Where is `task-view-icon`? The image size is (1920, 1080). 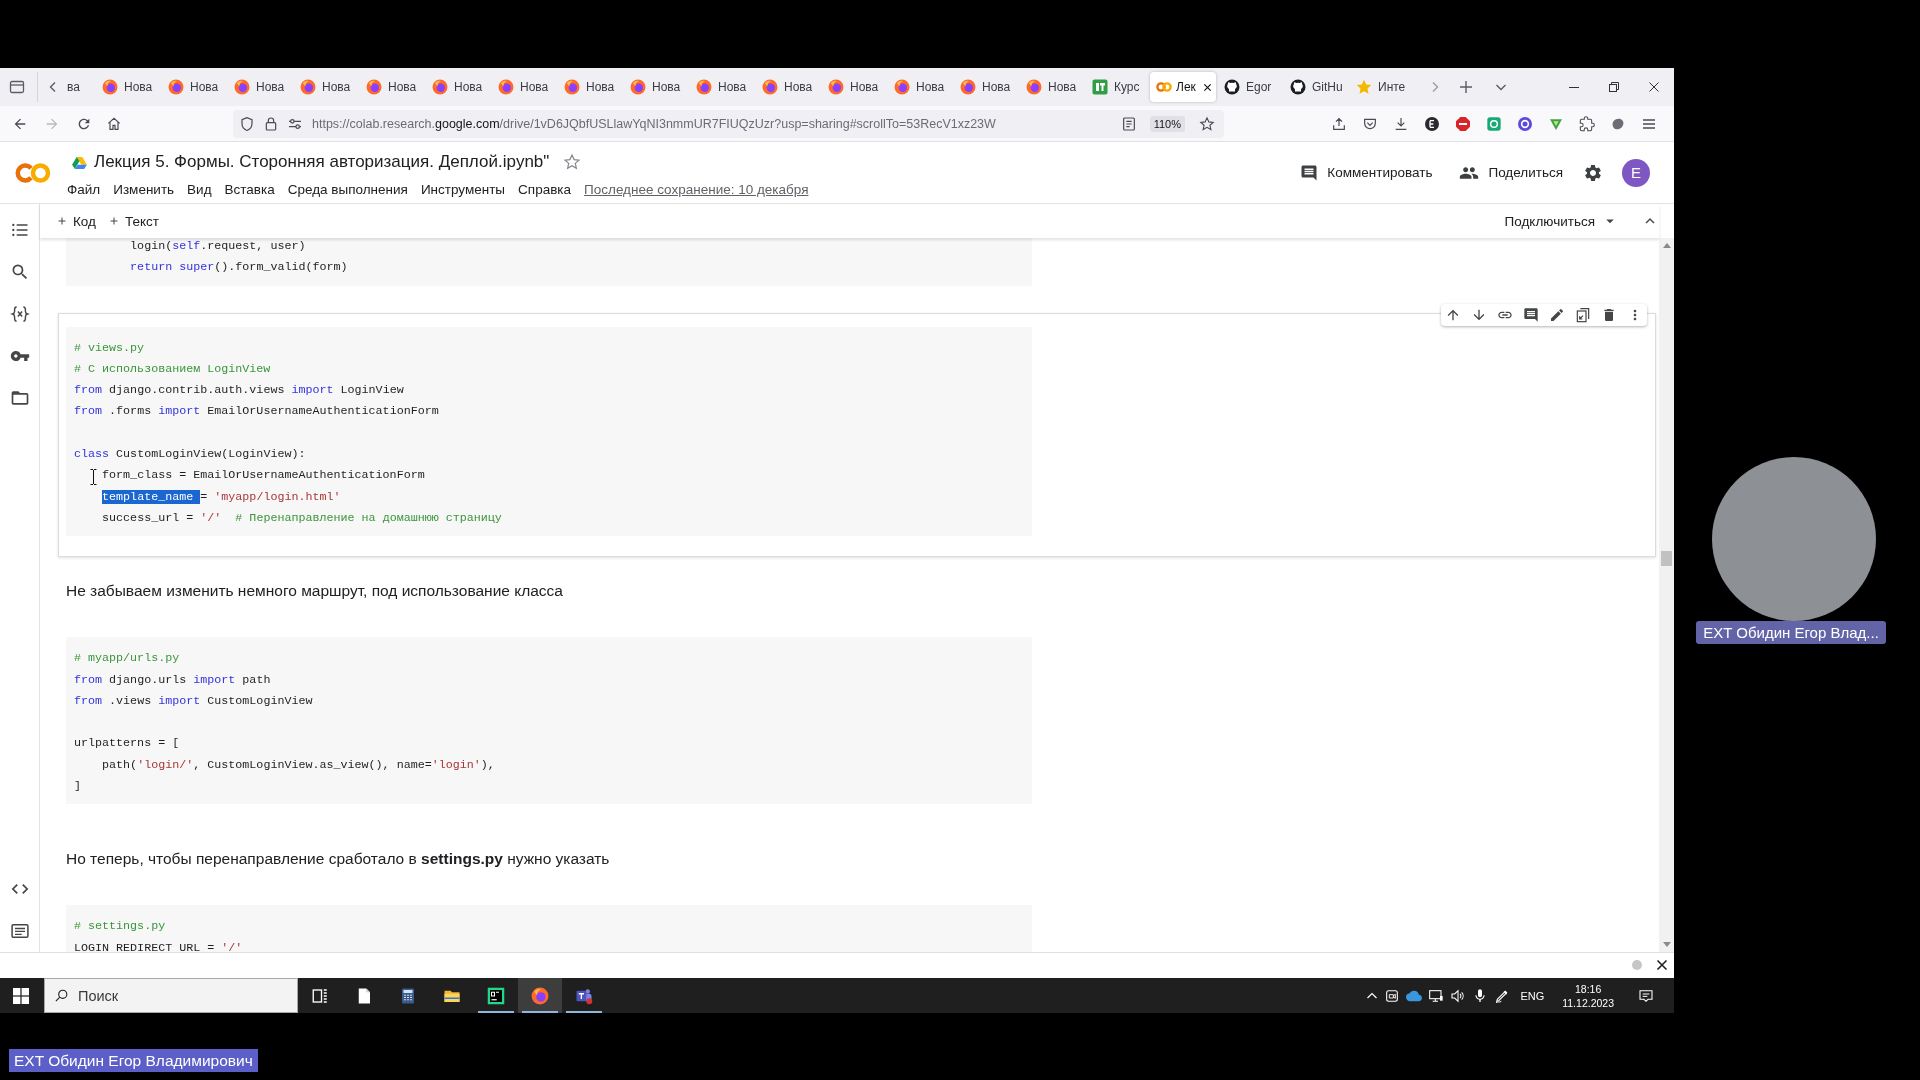
task-view-icon is located at coordinates (320, 995).